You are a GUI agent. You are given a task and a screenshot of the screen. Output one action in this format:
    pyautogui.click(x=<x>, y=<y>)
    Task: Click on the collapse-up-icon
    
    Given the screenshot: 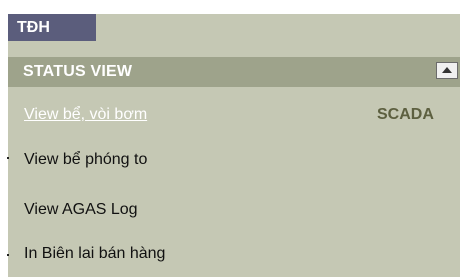 What is the action you would take?
    pyautogui.click(x=447, y=70)
    